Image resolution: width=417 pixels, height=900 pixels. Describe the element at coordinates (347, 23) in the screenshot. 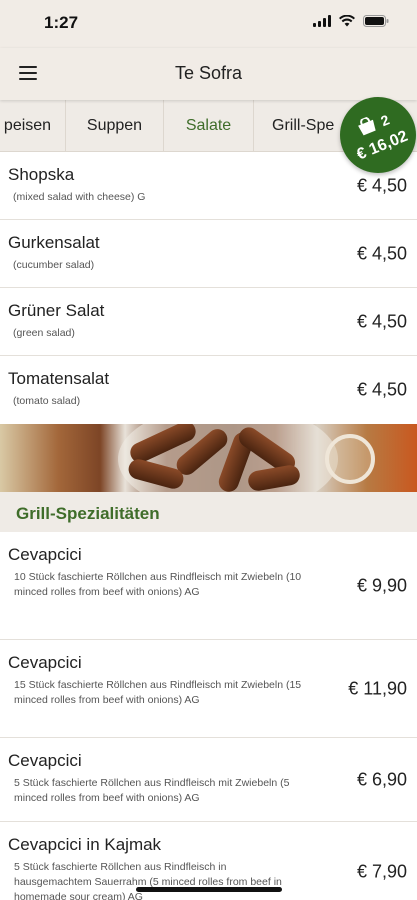

I see `wifi-icon` at that location.